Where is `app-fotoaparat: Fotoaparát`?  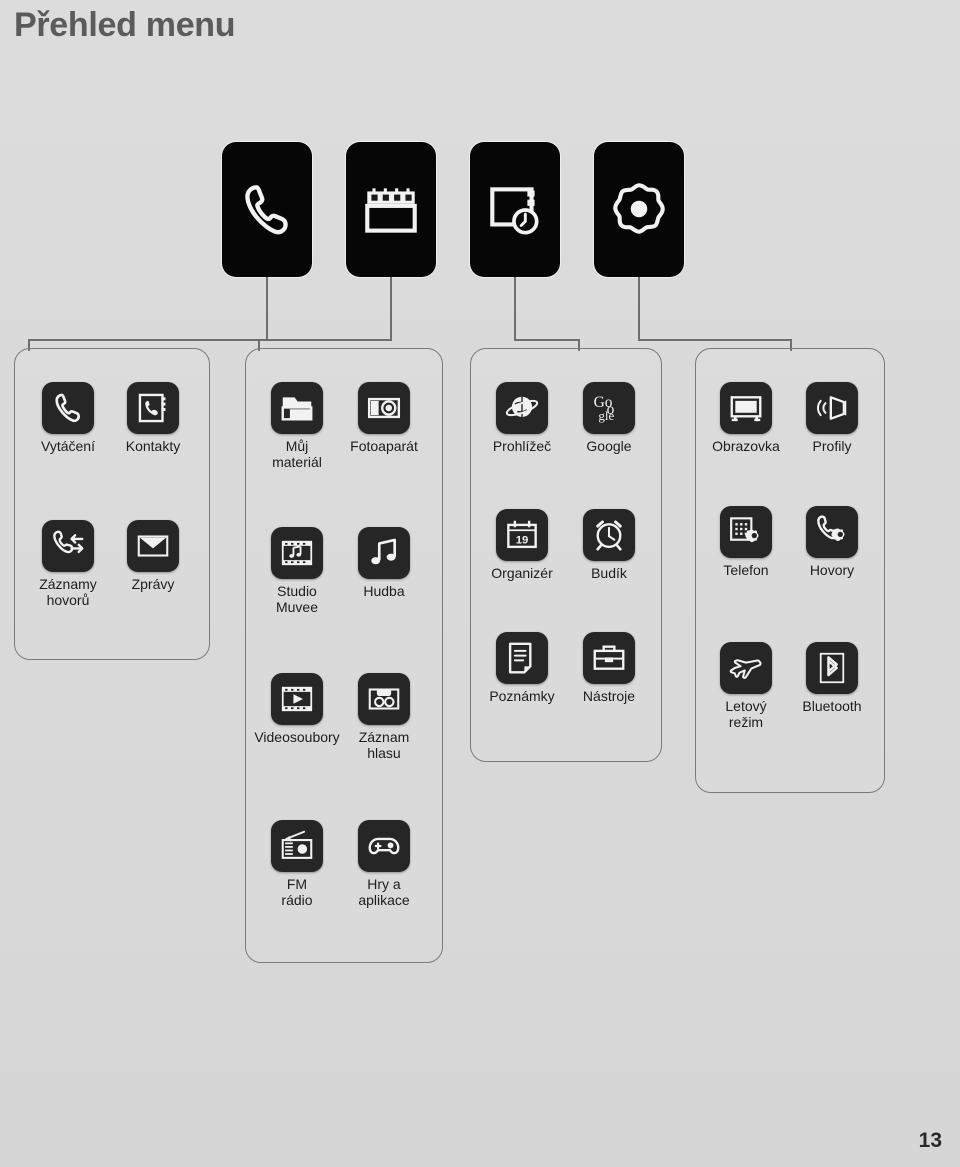 app-fotoaparat: Fotoaparát is located at coordinates (384, 418).